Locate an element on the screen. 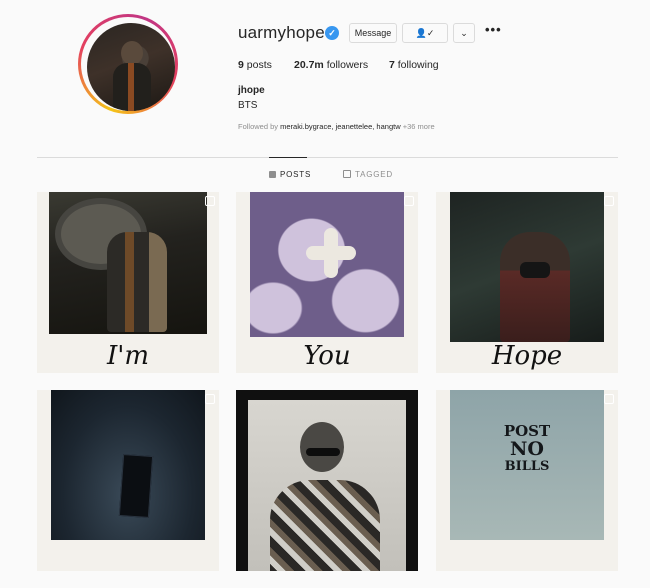 The image size is (650, 588). profile-bio: BTS is located at coordinates (248, 105).